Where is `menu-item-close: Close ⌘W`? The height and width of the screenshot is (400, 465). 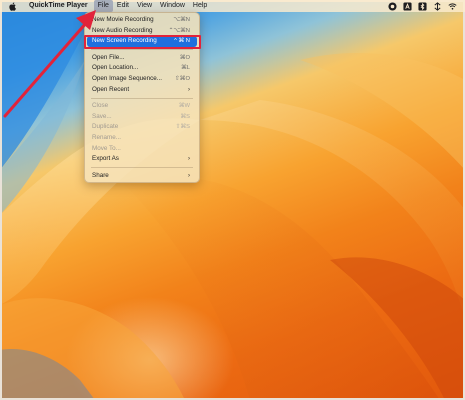
menu-item-close: Close ⌘W is located at coordinates (142, 106).